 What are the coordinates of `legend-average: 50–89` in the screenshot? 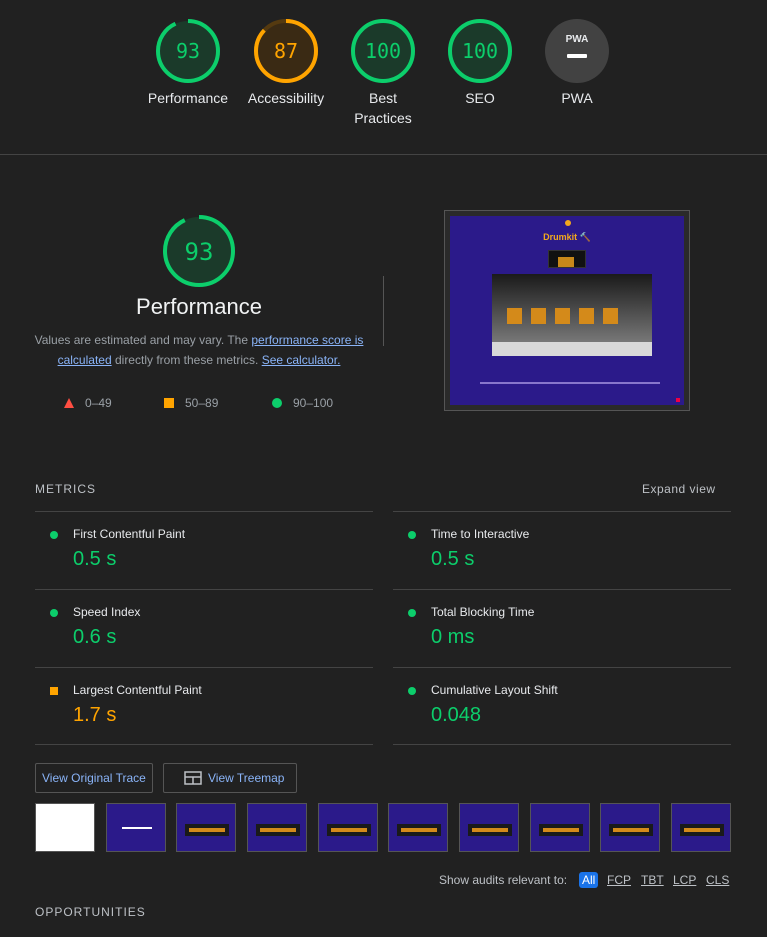 It's located at (190, 403).